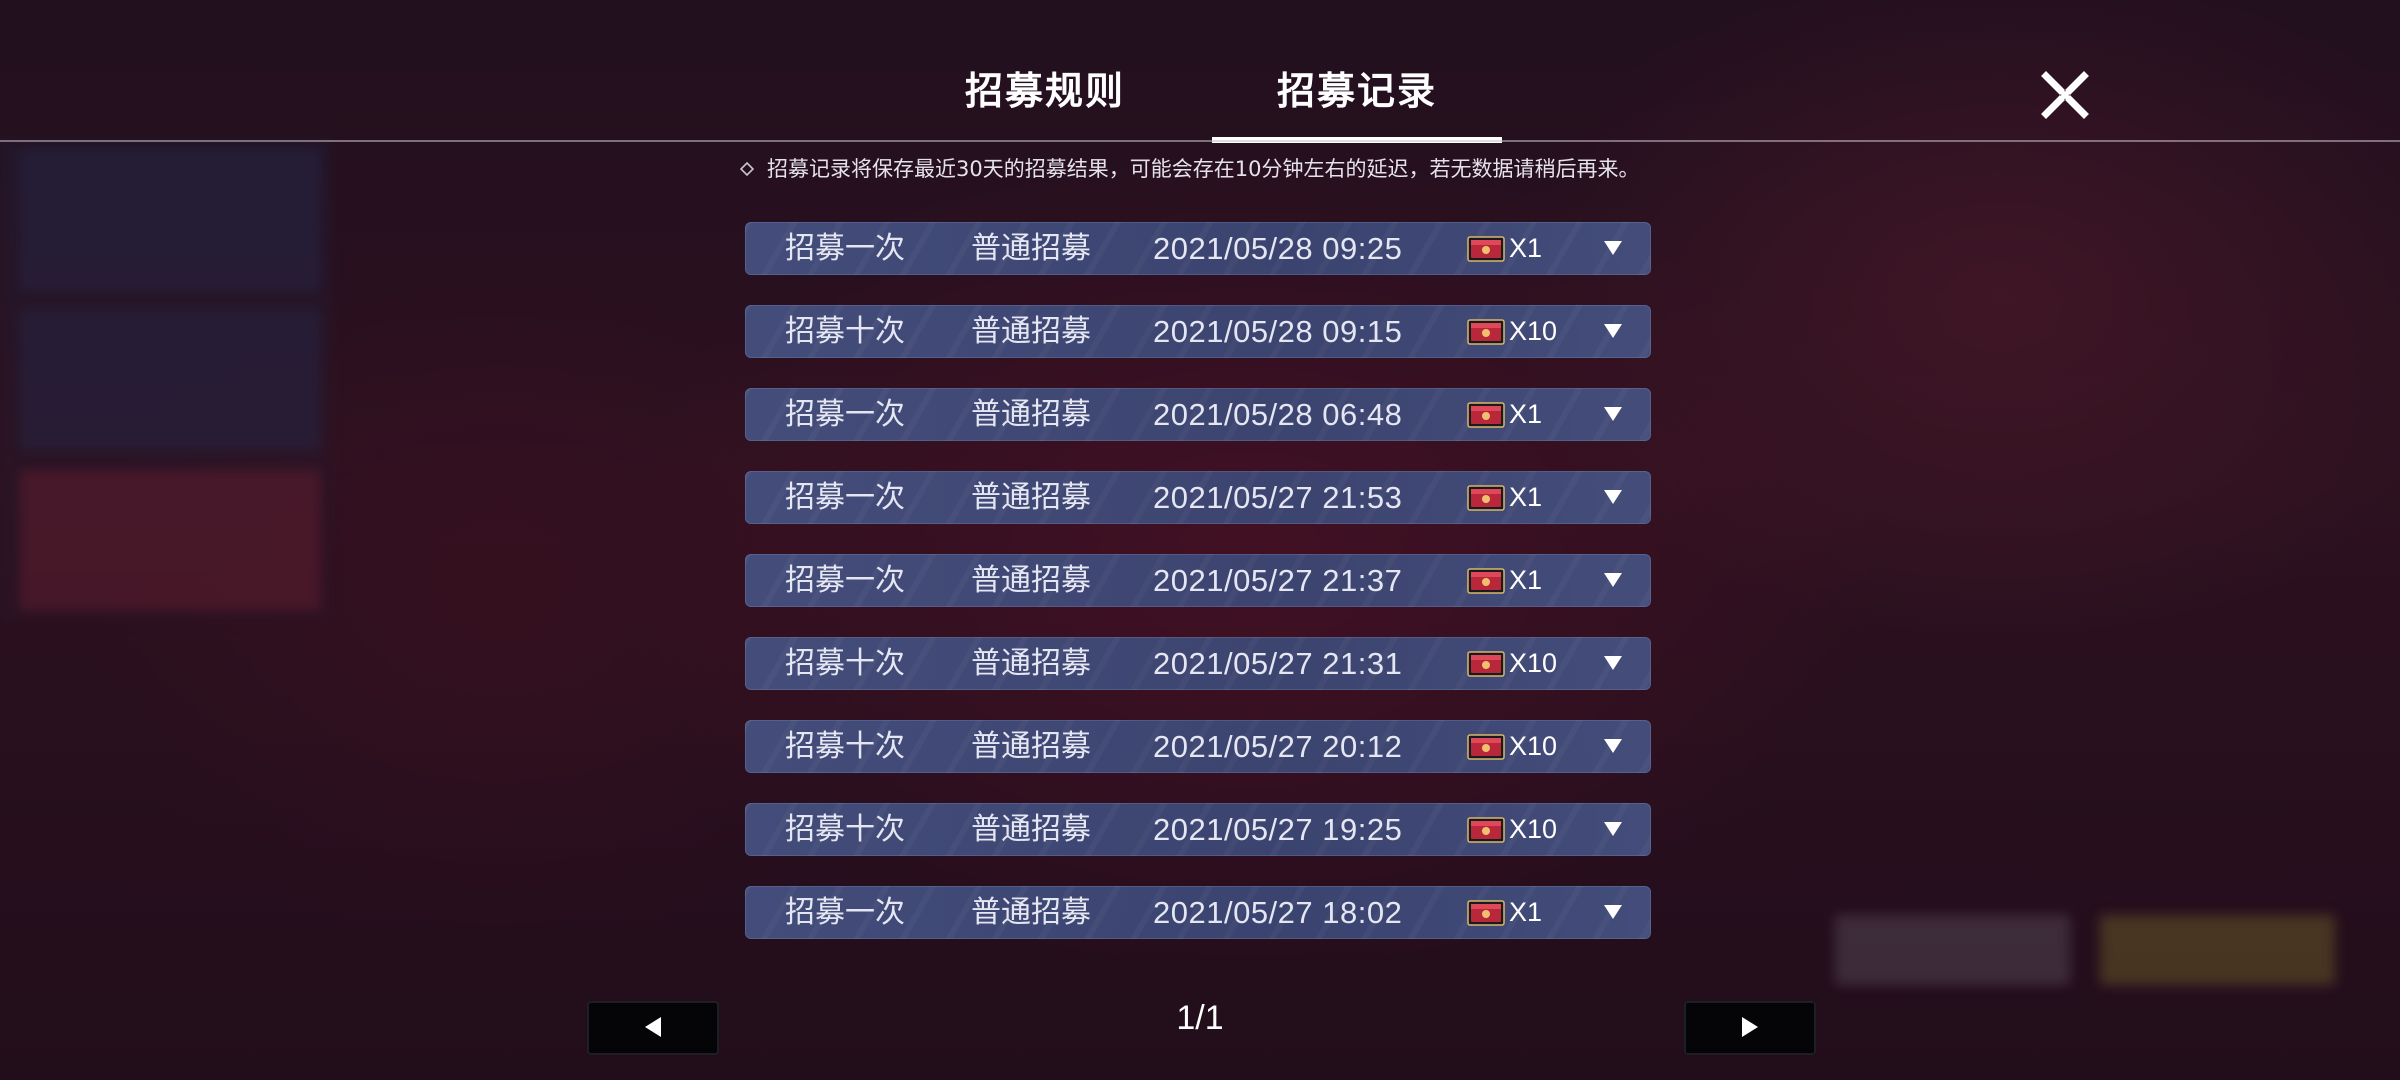  What do you see at coordinates (1200, 71) in the screenshot?
I see `header: 招募规则 招募记录` at bounding box center [1200, 71].